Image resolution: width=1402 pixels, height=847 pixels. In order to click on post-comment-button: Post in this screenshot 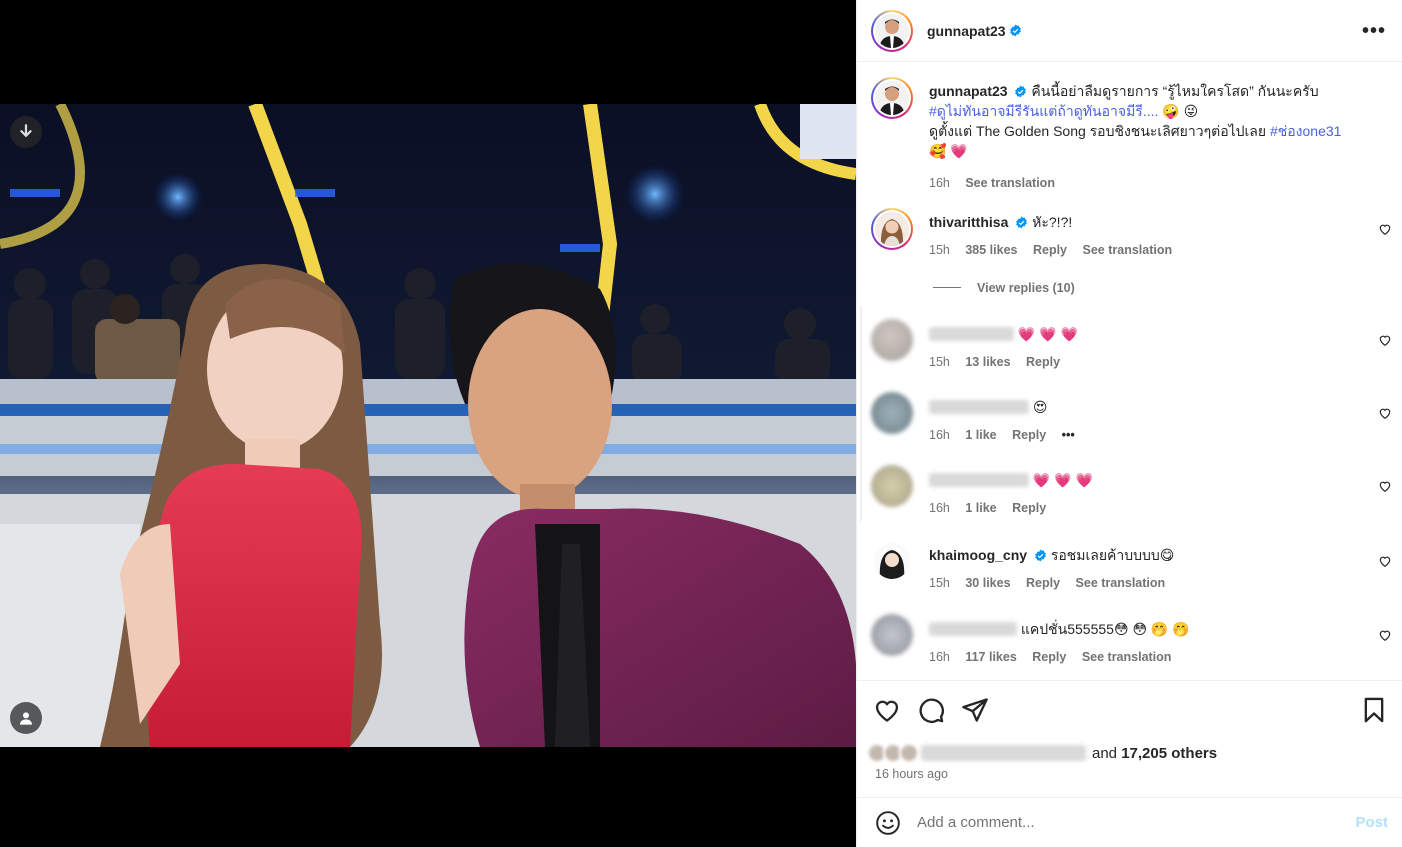, I will do `click(1371, 822)`.